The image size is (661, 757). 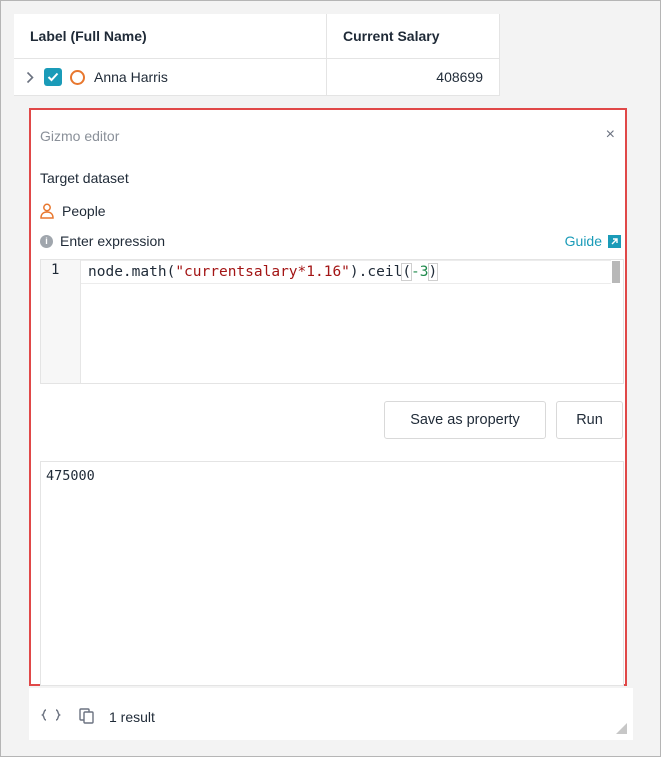 What do you see at coordinates (610, 135) in the screenshot?
I see `close-icon: ×` at bounding box center [610, 135].